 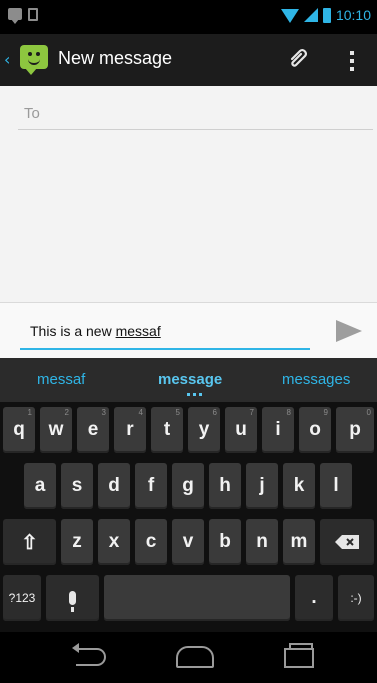 I want to click on key-k: k, so click(x=299, y=486).